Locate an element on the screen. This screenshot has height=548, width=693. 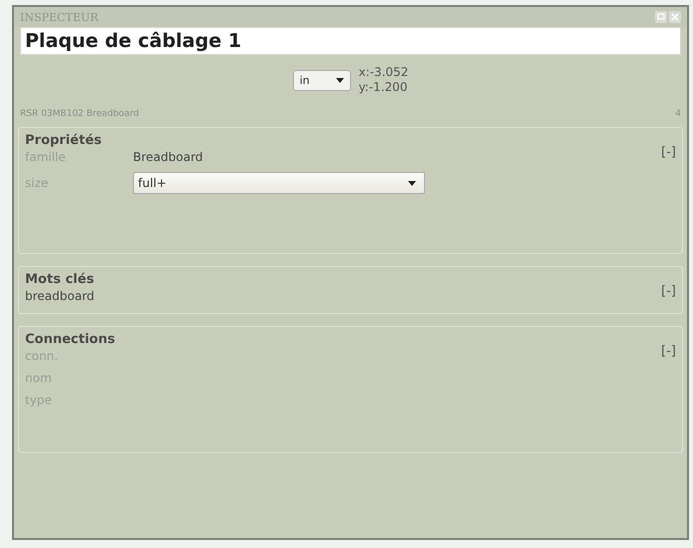
name-field: Plaque de câblage 1 is located at coordinates (350, 41).